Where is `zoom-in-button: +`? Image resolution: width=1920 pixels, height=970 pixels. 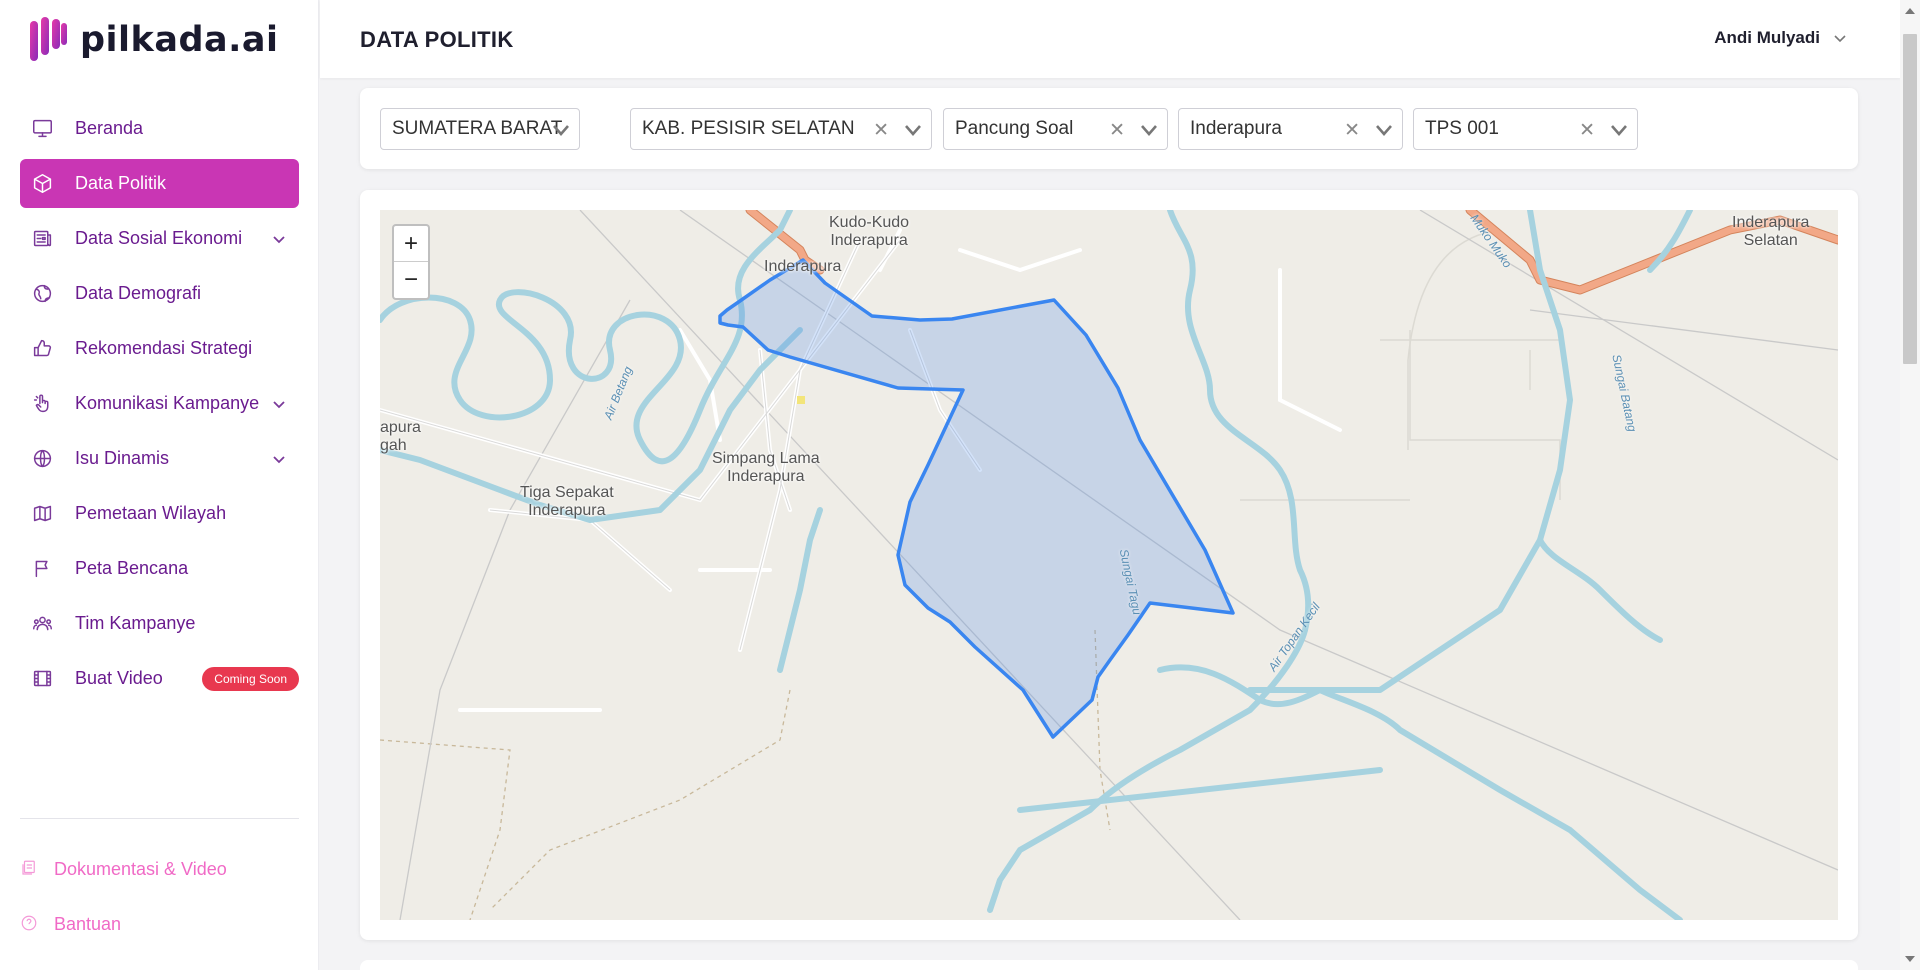
zoom-in-button: + is located at coordinates (411, 244).